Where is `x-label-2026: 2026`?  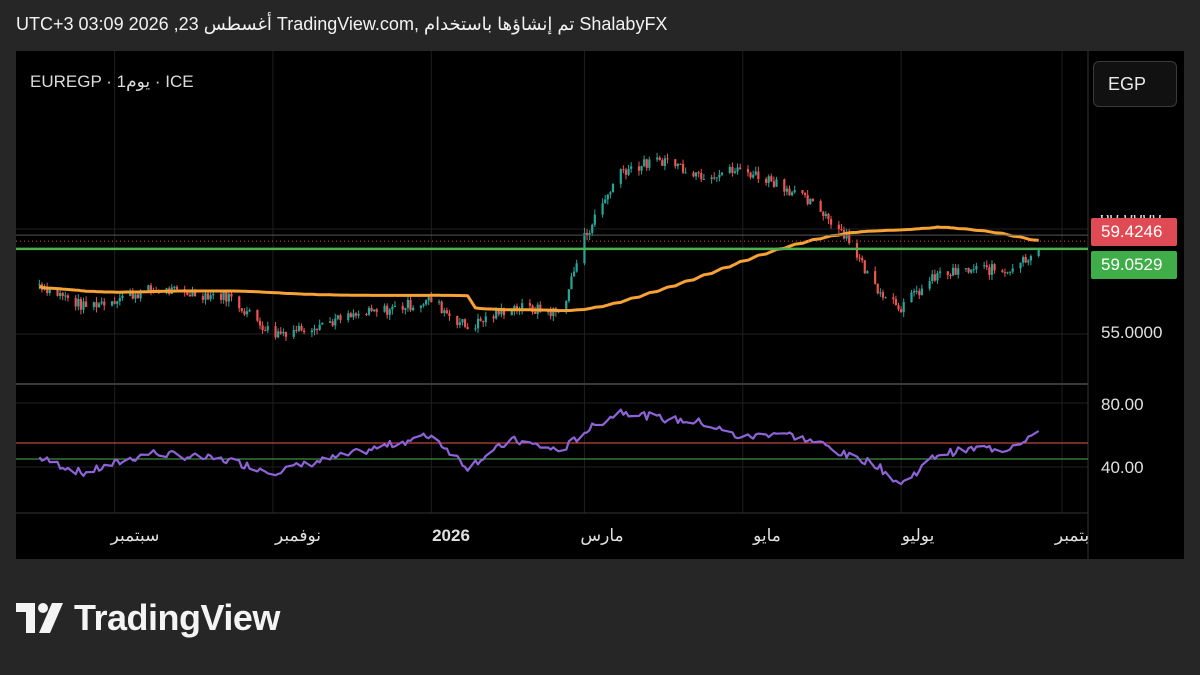
x-label-2026: 2026 is located at coordinates (451, 535).